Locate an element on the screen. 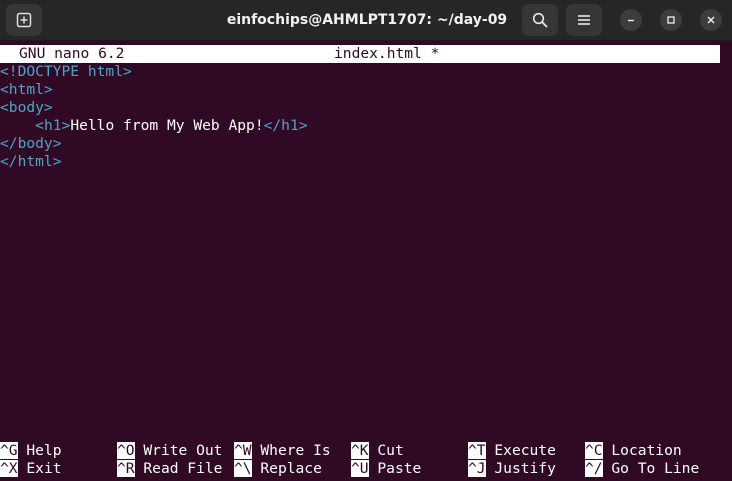  shortcut-key: ^R is located at coordinates (126, 468).